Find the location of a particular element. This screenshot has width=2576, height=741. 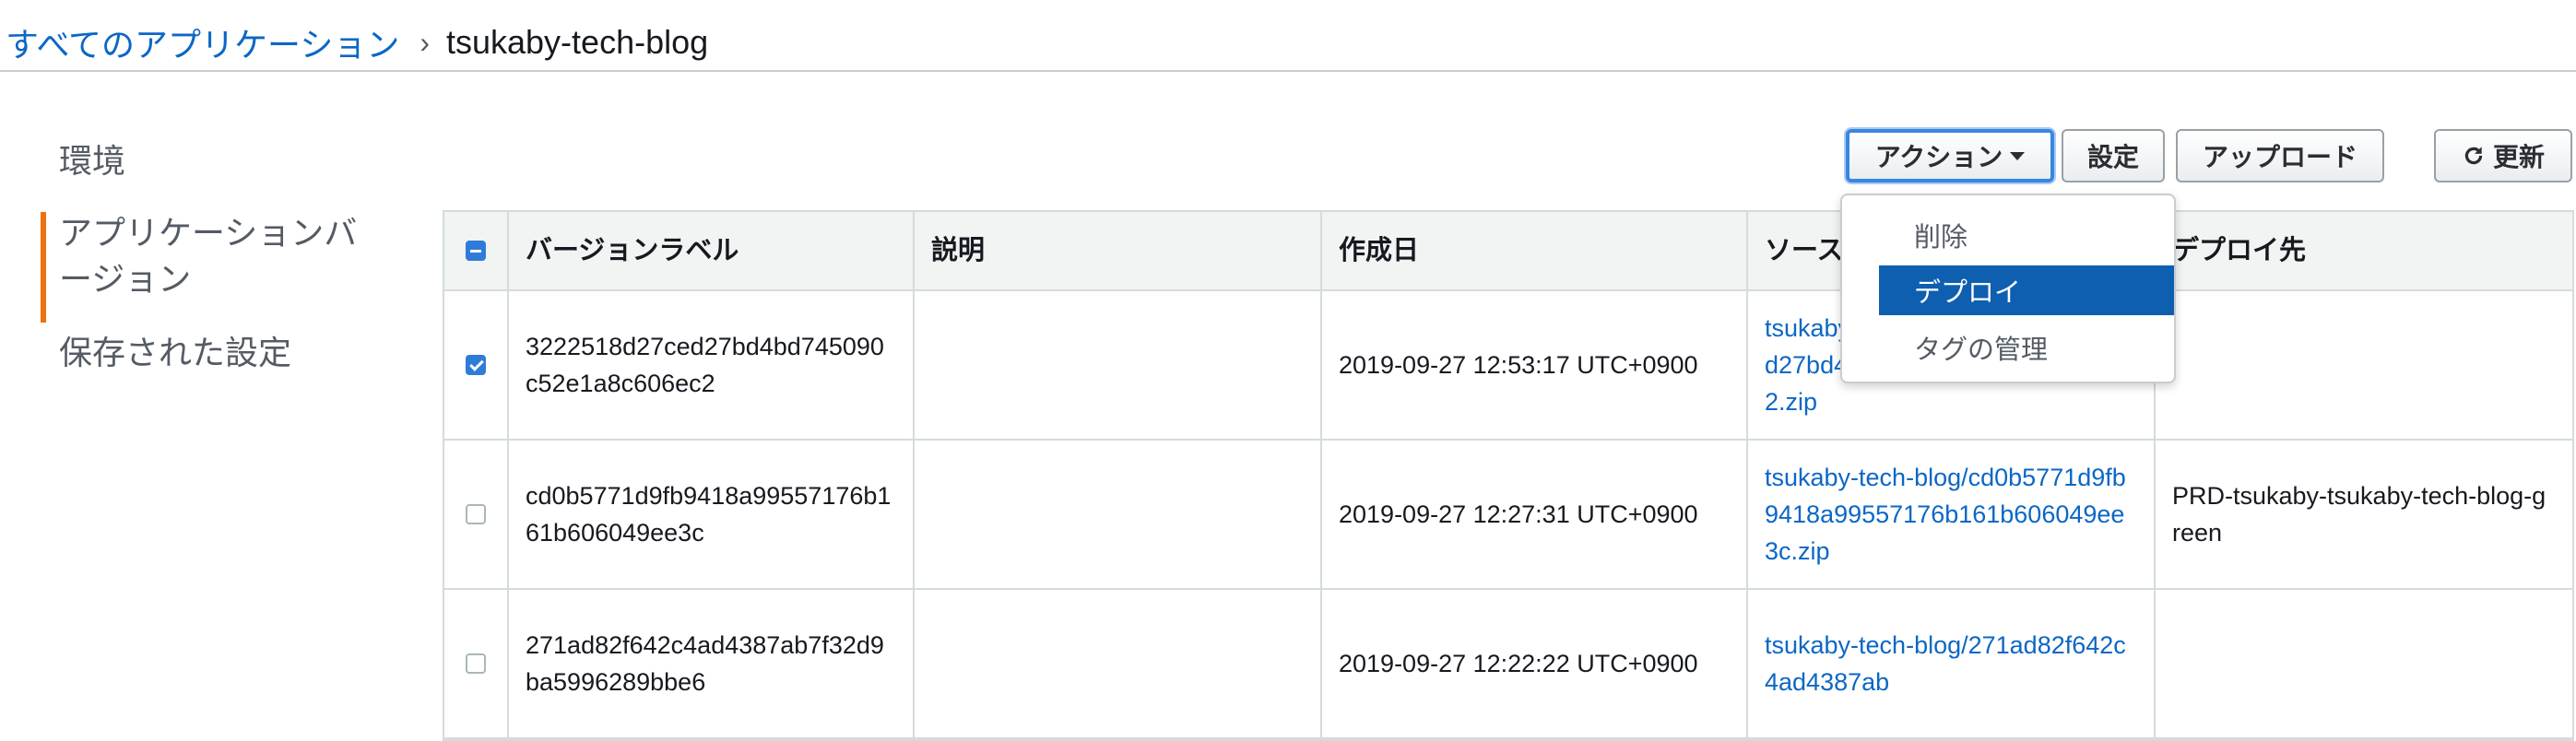

menu-item-delete: 削除 is located at coordinates (2026, 235).